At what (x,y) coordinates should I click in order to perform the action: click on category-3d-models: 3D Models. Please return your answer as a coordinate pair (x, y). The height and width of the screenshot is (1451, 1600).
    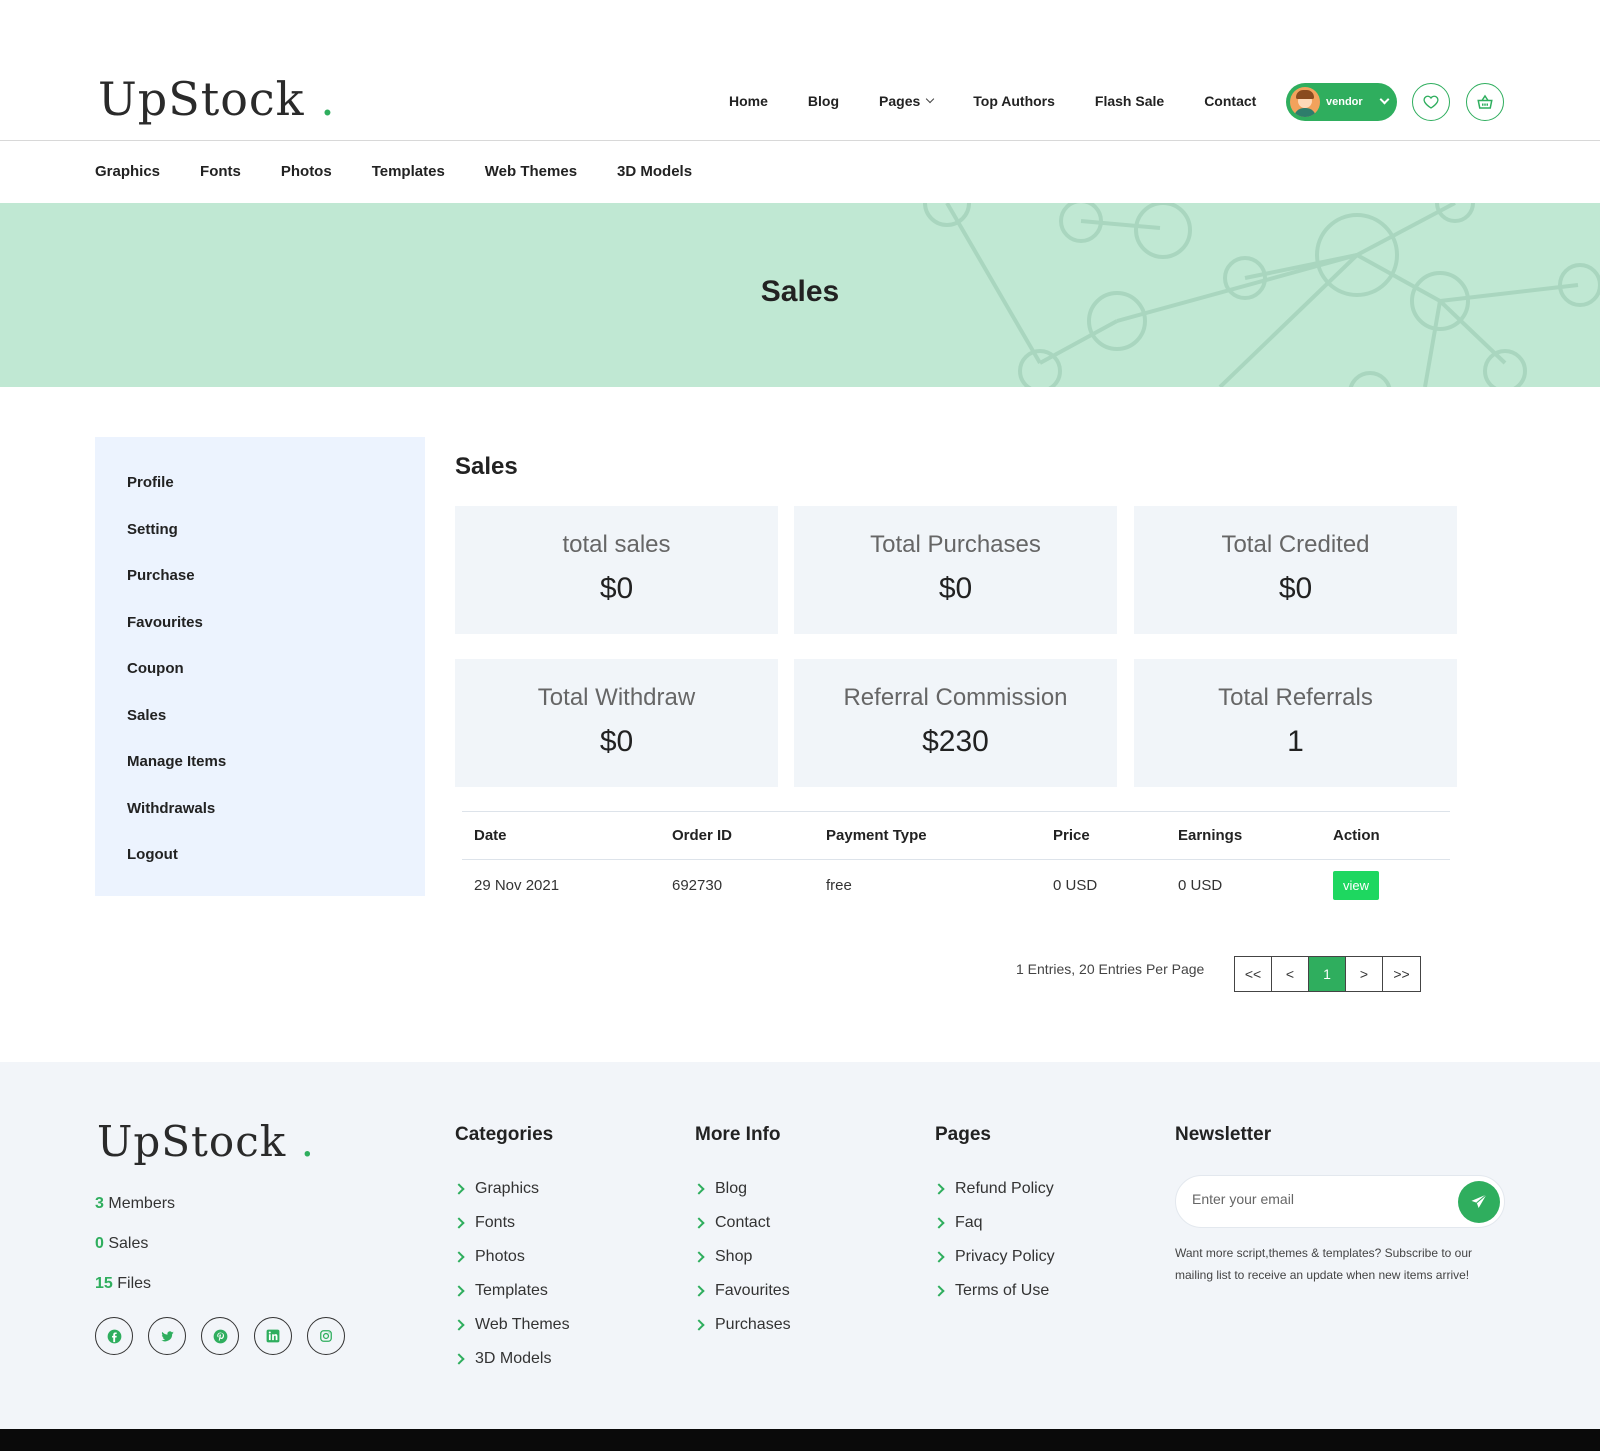
    Looking at the image, I should click on (654, 171).